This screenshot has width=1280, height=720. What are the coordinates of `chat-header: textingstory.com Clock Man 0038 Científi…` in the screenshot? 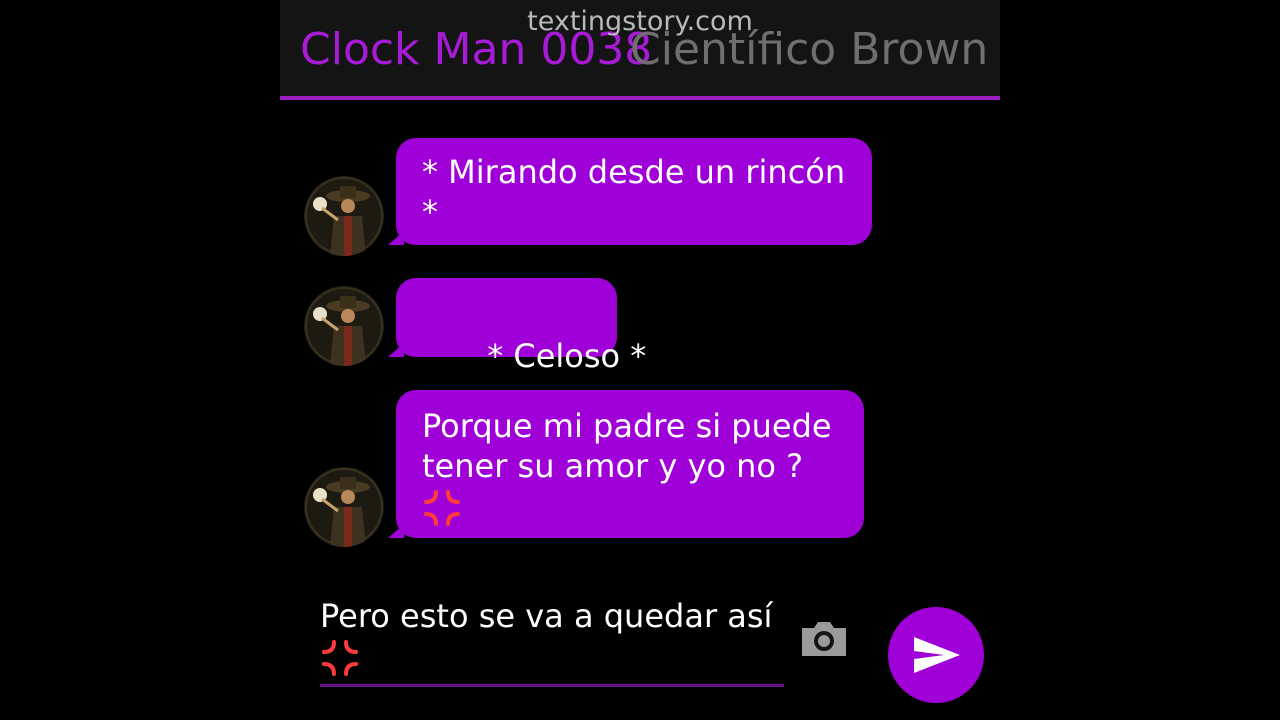 It's located at (640, 48).